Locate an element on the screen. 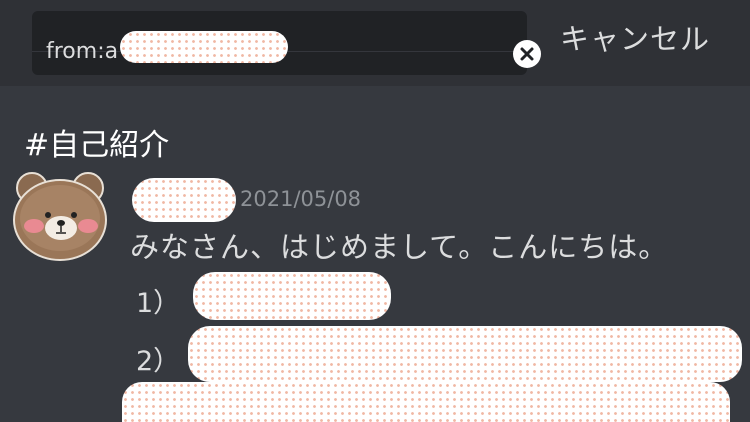  search-input: from:a is located at coordinates (286, 43).